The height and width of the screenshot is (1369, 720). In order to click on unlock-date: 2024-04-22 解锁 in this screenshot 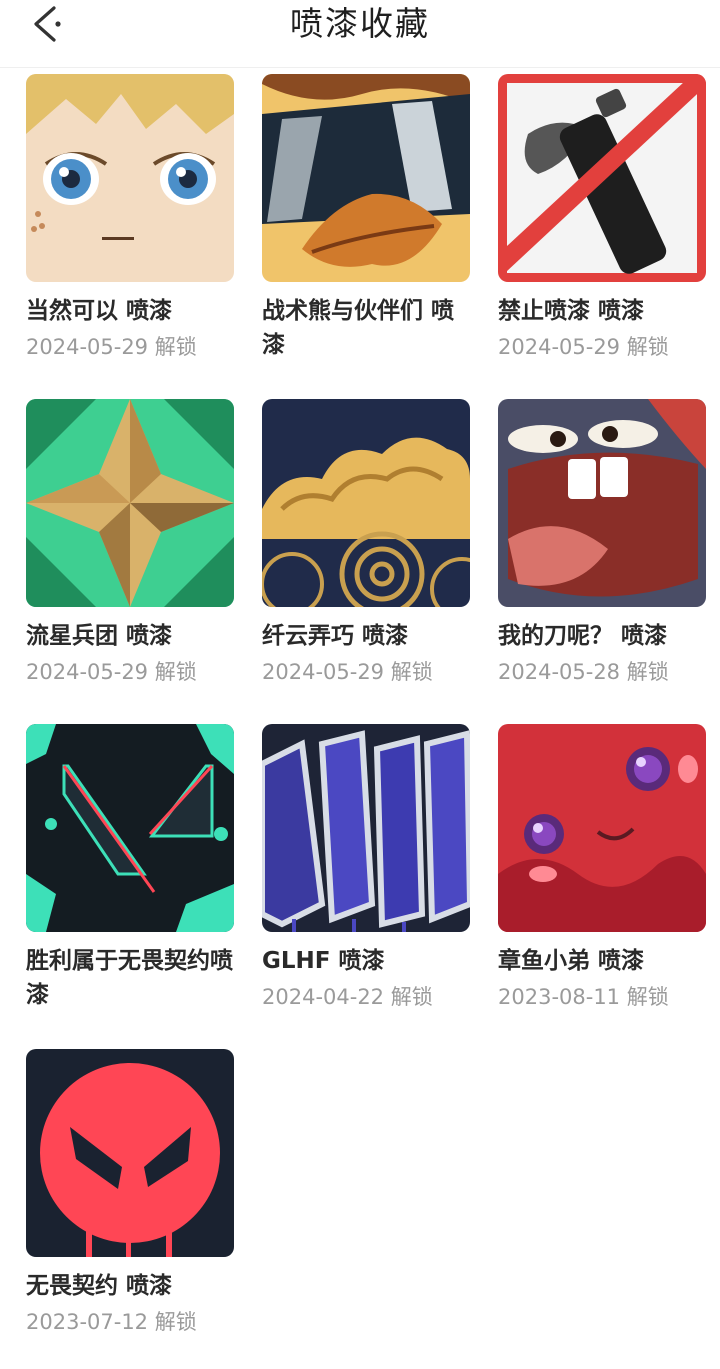, I will do `click(347, 997)`.